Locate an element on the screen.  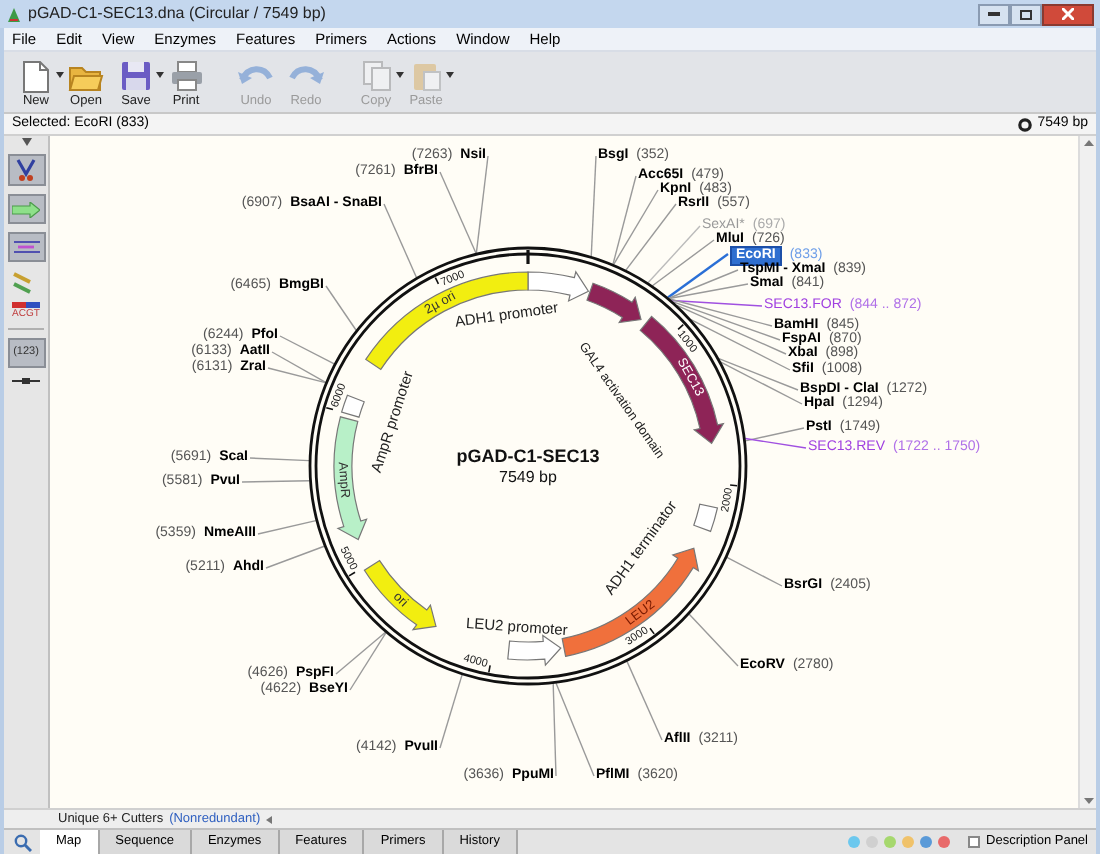
minimize-button is located at coordinates (994, 14).